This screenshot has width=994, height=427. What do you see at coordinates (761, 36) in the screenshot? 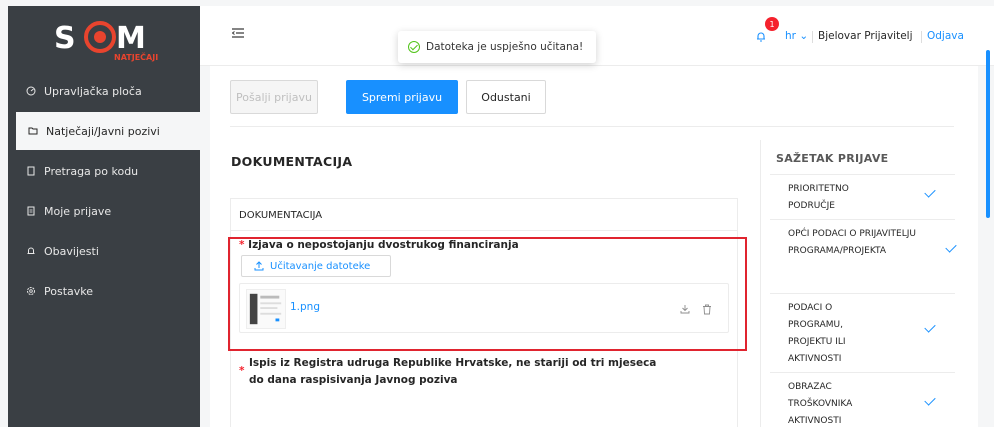
I see `notification-bell-icon` at bounding box center [761, 36].